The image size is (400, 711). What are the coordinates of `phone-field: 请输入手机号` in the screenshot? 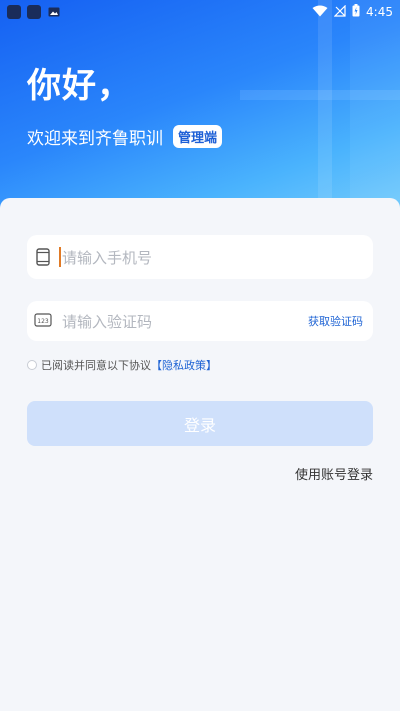 It's located at (200, 257).